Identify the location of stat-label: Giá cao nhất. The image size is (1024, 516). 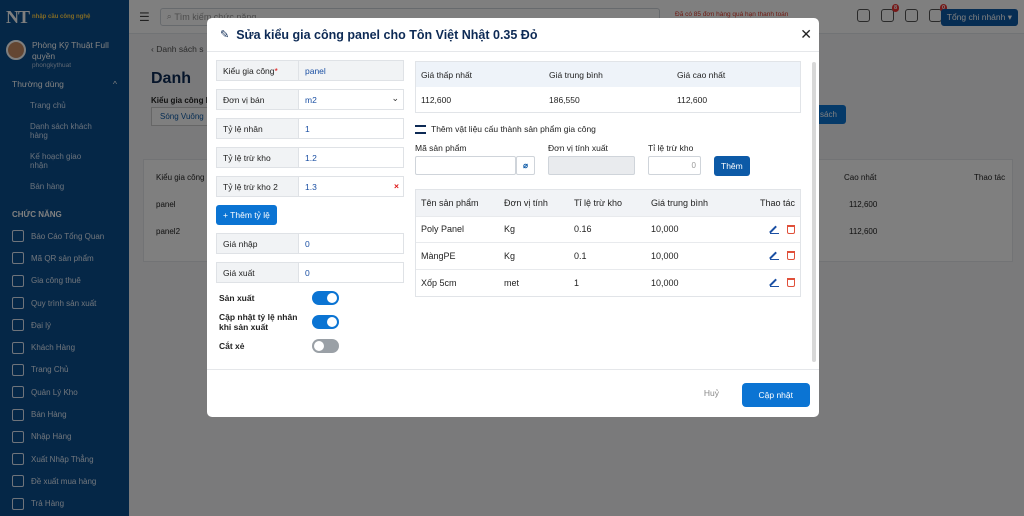
(701, 74).